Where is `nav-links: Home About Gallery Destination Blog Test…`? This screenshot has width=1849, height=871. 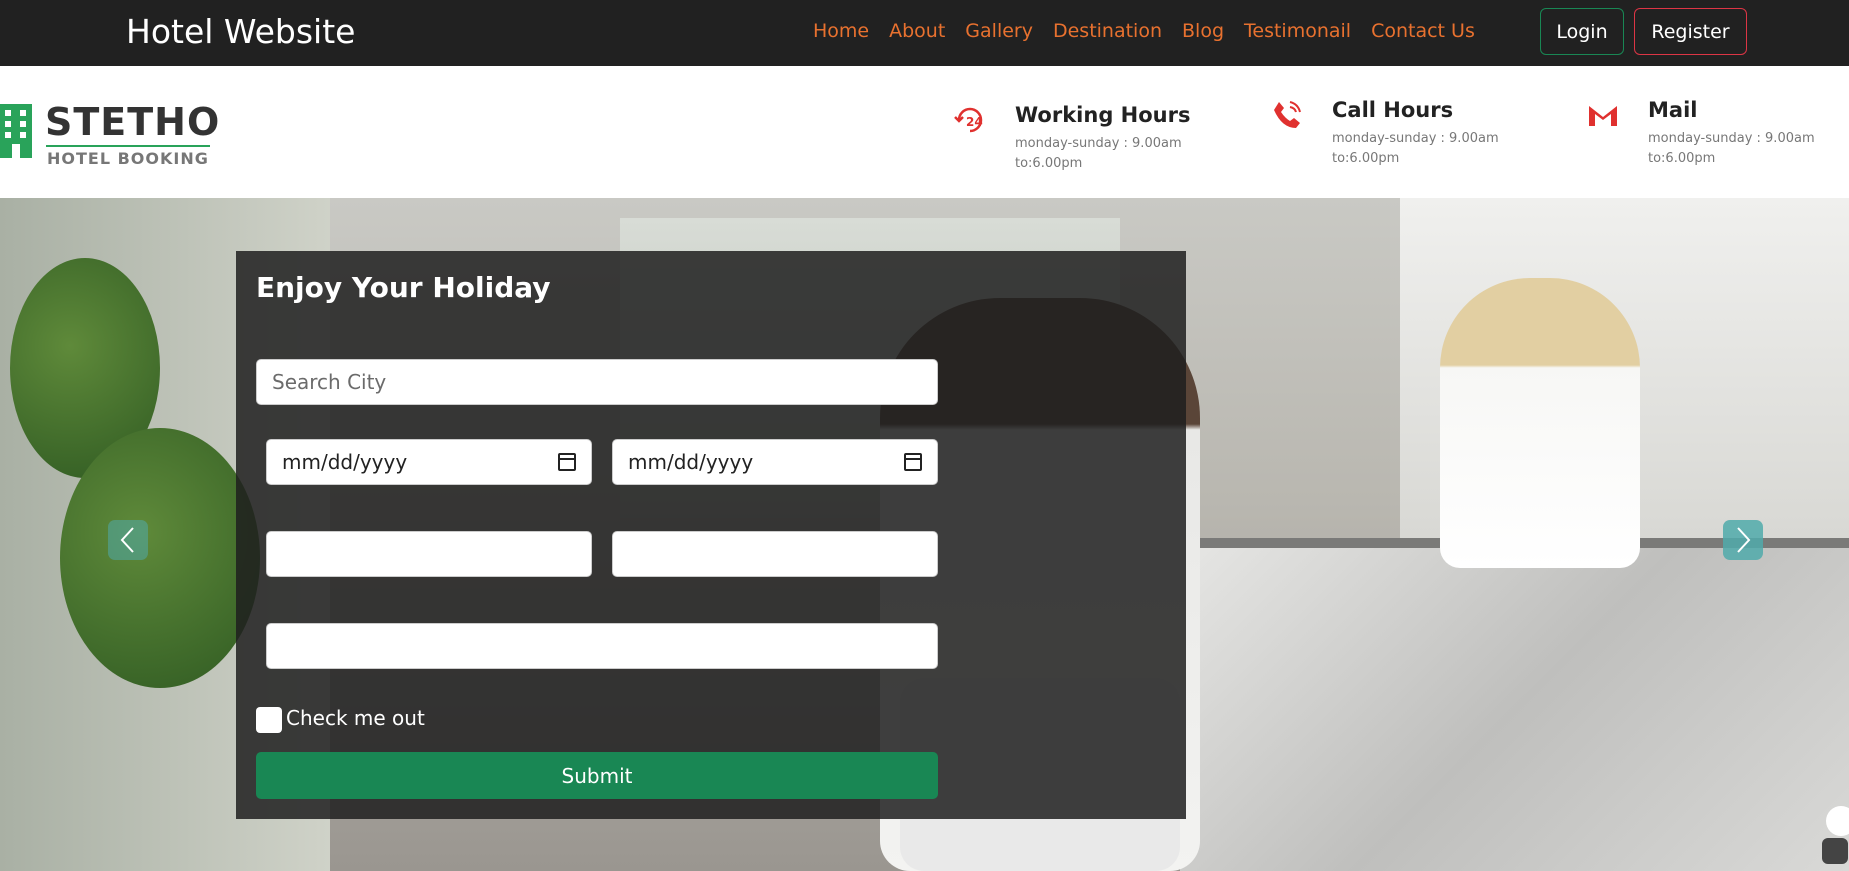 nav-links: Home About Gallery Destination Blog Test… is located at coordinates (1154, 31).